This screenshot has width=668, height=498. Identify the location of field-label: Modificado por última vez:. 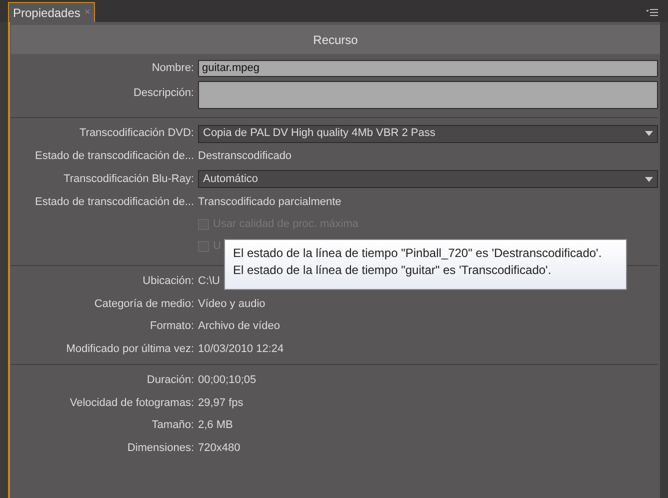
(130, 348).